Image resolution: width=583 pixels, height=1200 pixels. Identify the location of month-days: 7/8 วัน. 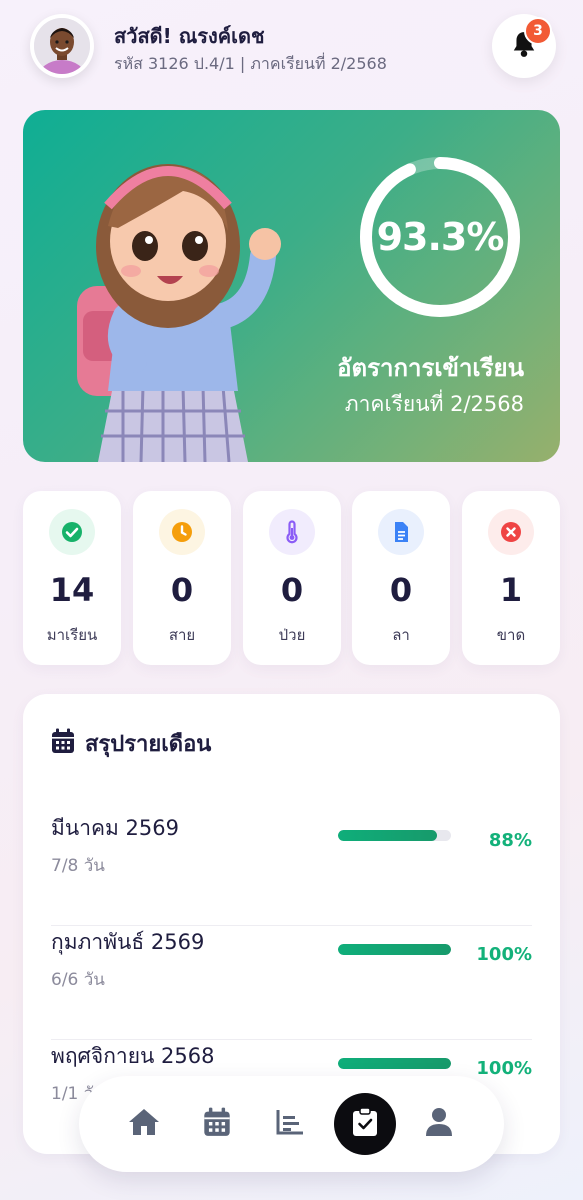
(78, 866).